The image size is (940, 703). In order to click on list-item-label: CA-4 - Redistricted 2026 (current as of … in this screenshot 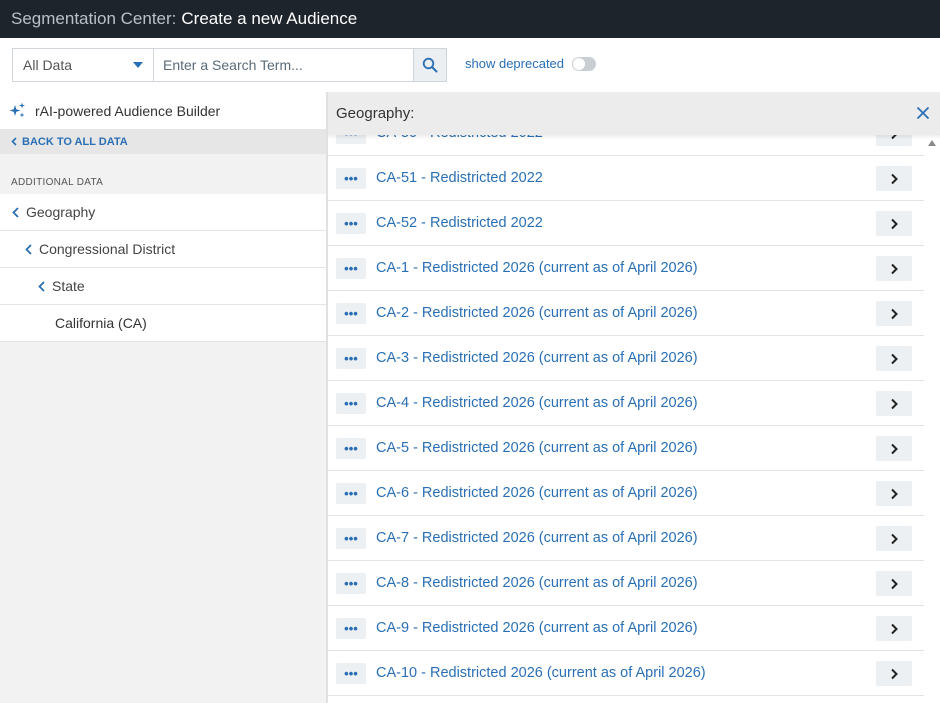, I will do `click(537, 403)`.